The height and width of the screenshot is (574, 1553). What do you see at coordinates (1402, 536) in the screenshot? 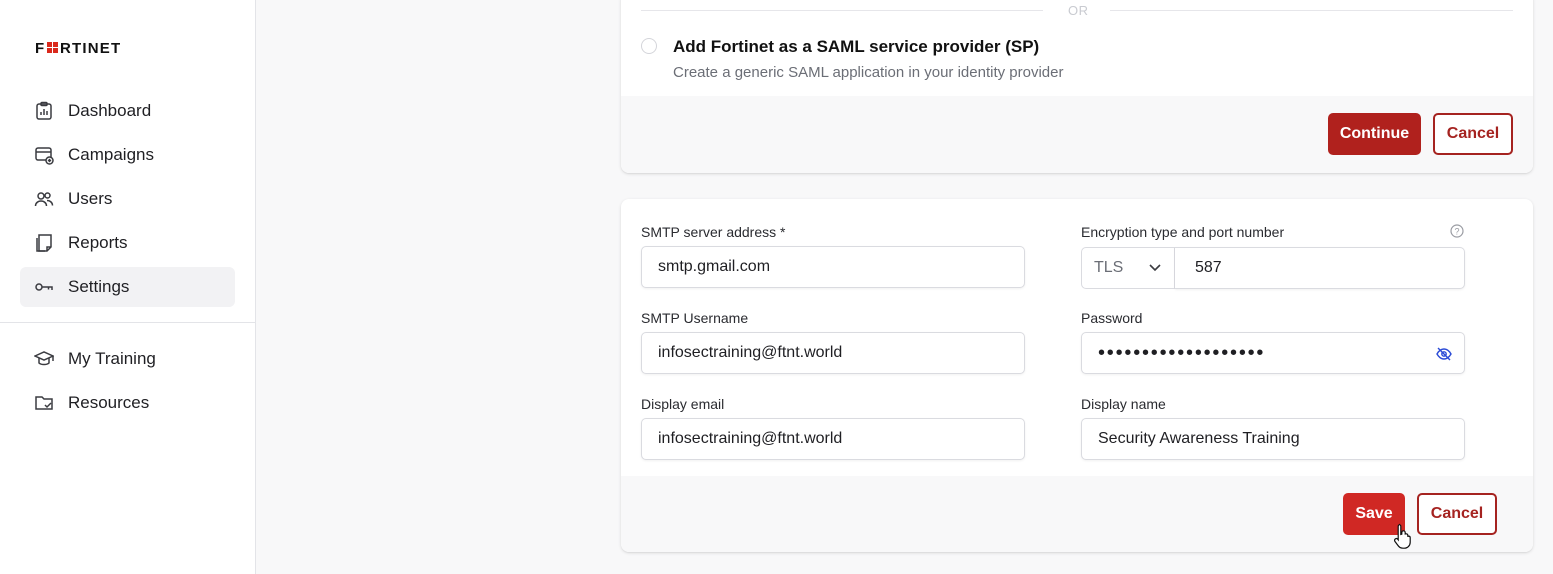
I see `hand-cursor-icon` at bounding box center [1402, 536].